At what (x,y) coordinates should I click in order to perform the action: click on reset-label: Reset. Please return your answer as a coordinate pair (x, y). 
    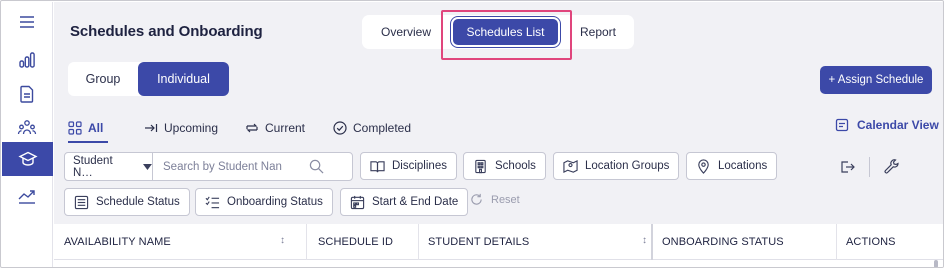
    Looking at the image, I should click on (505, 199).